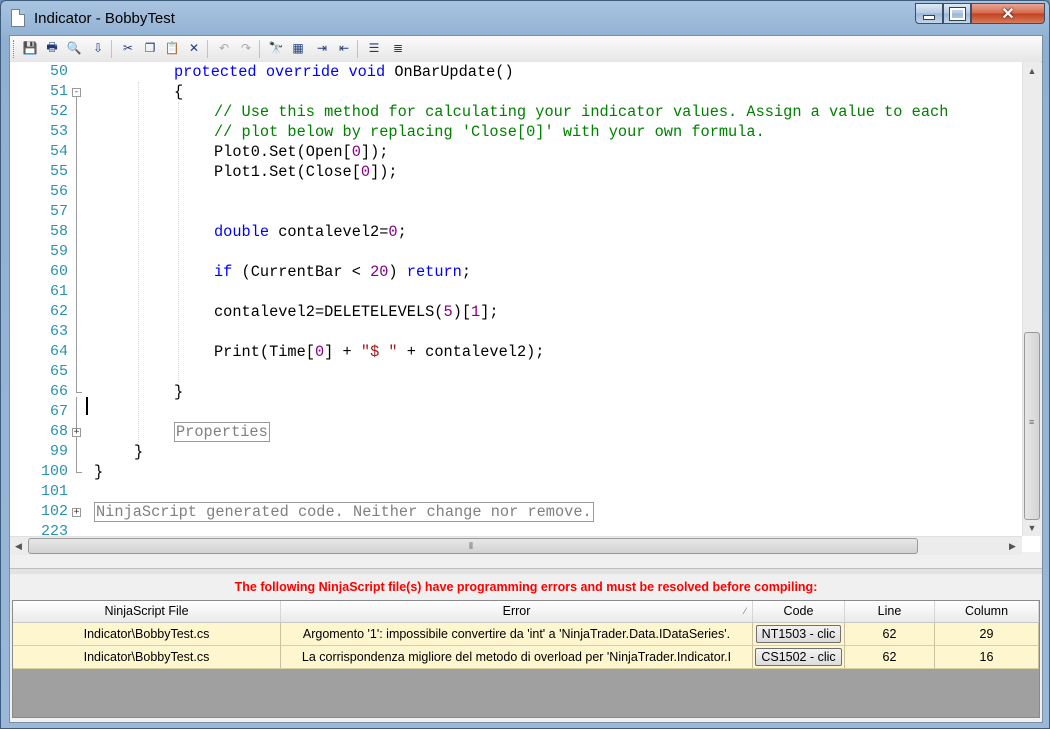 The image size is (1050, 729). What do you see at coordinates (374, 48) in the screenshot?
I see `comment-icon: ☰` at bounding box center [374, 48].